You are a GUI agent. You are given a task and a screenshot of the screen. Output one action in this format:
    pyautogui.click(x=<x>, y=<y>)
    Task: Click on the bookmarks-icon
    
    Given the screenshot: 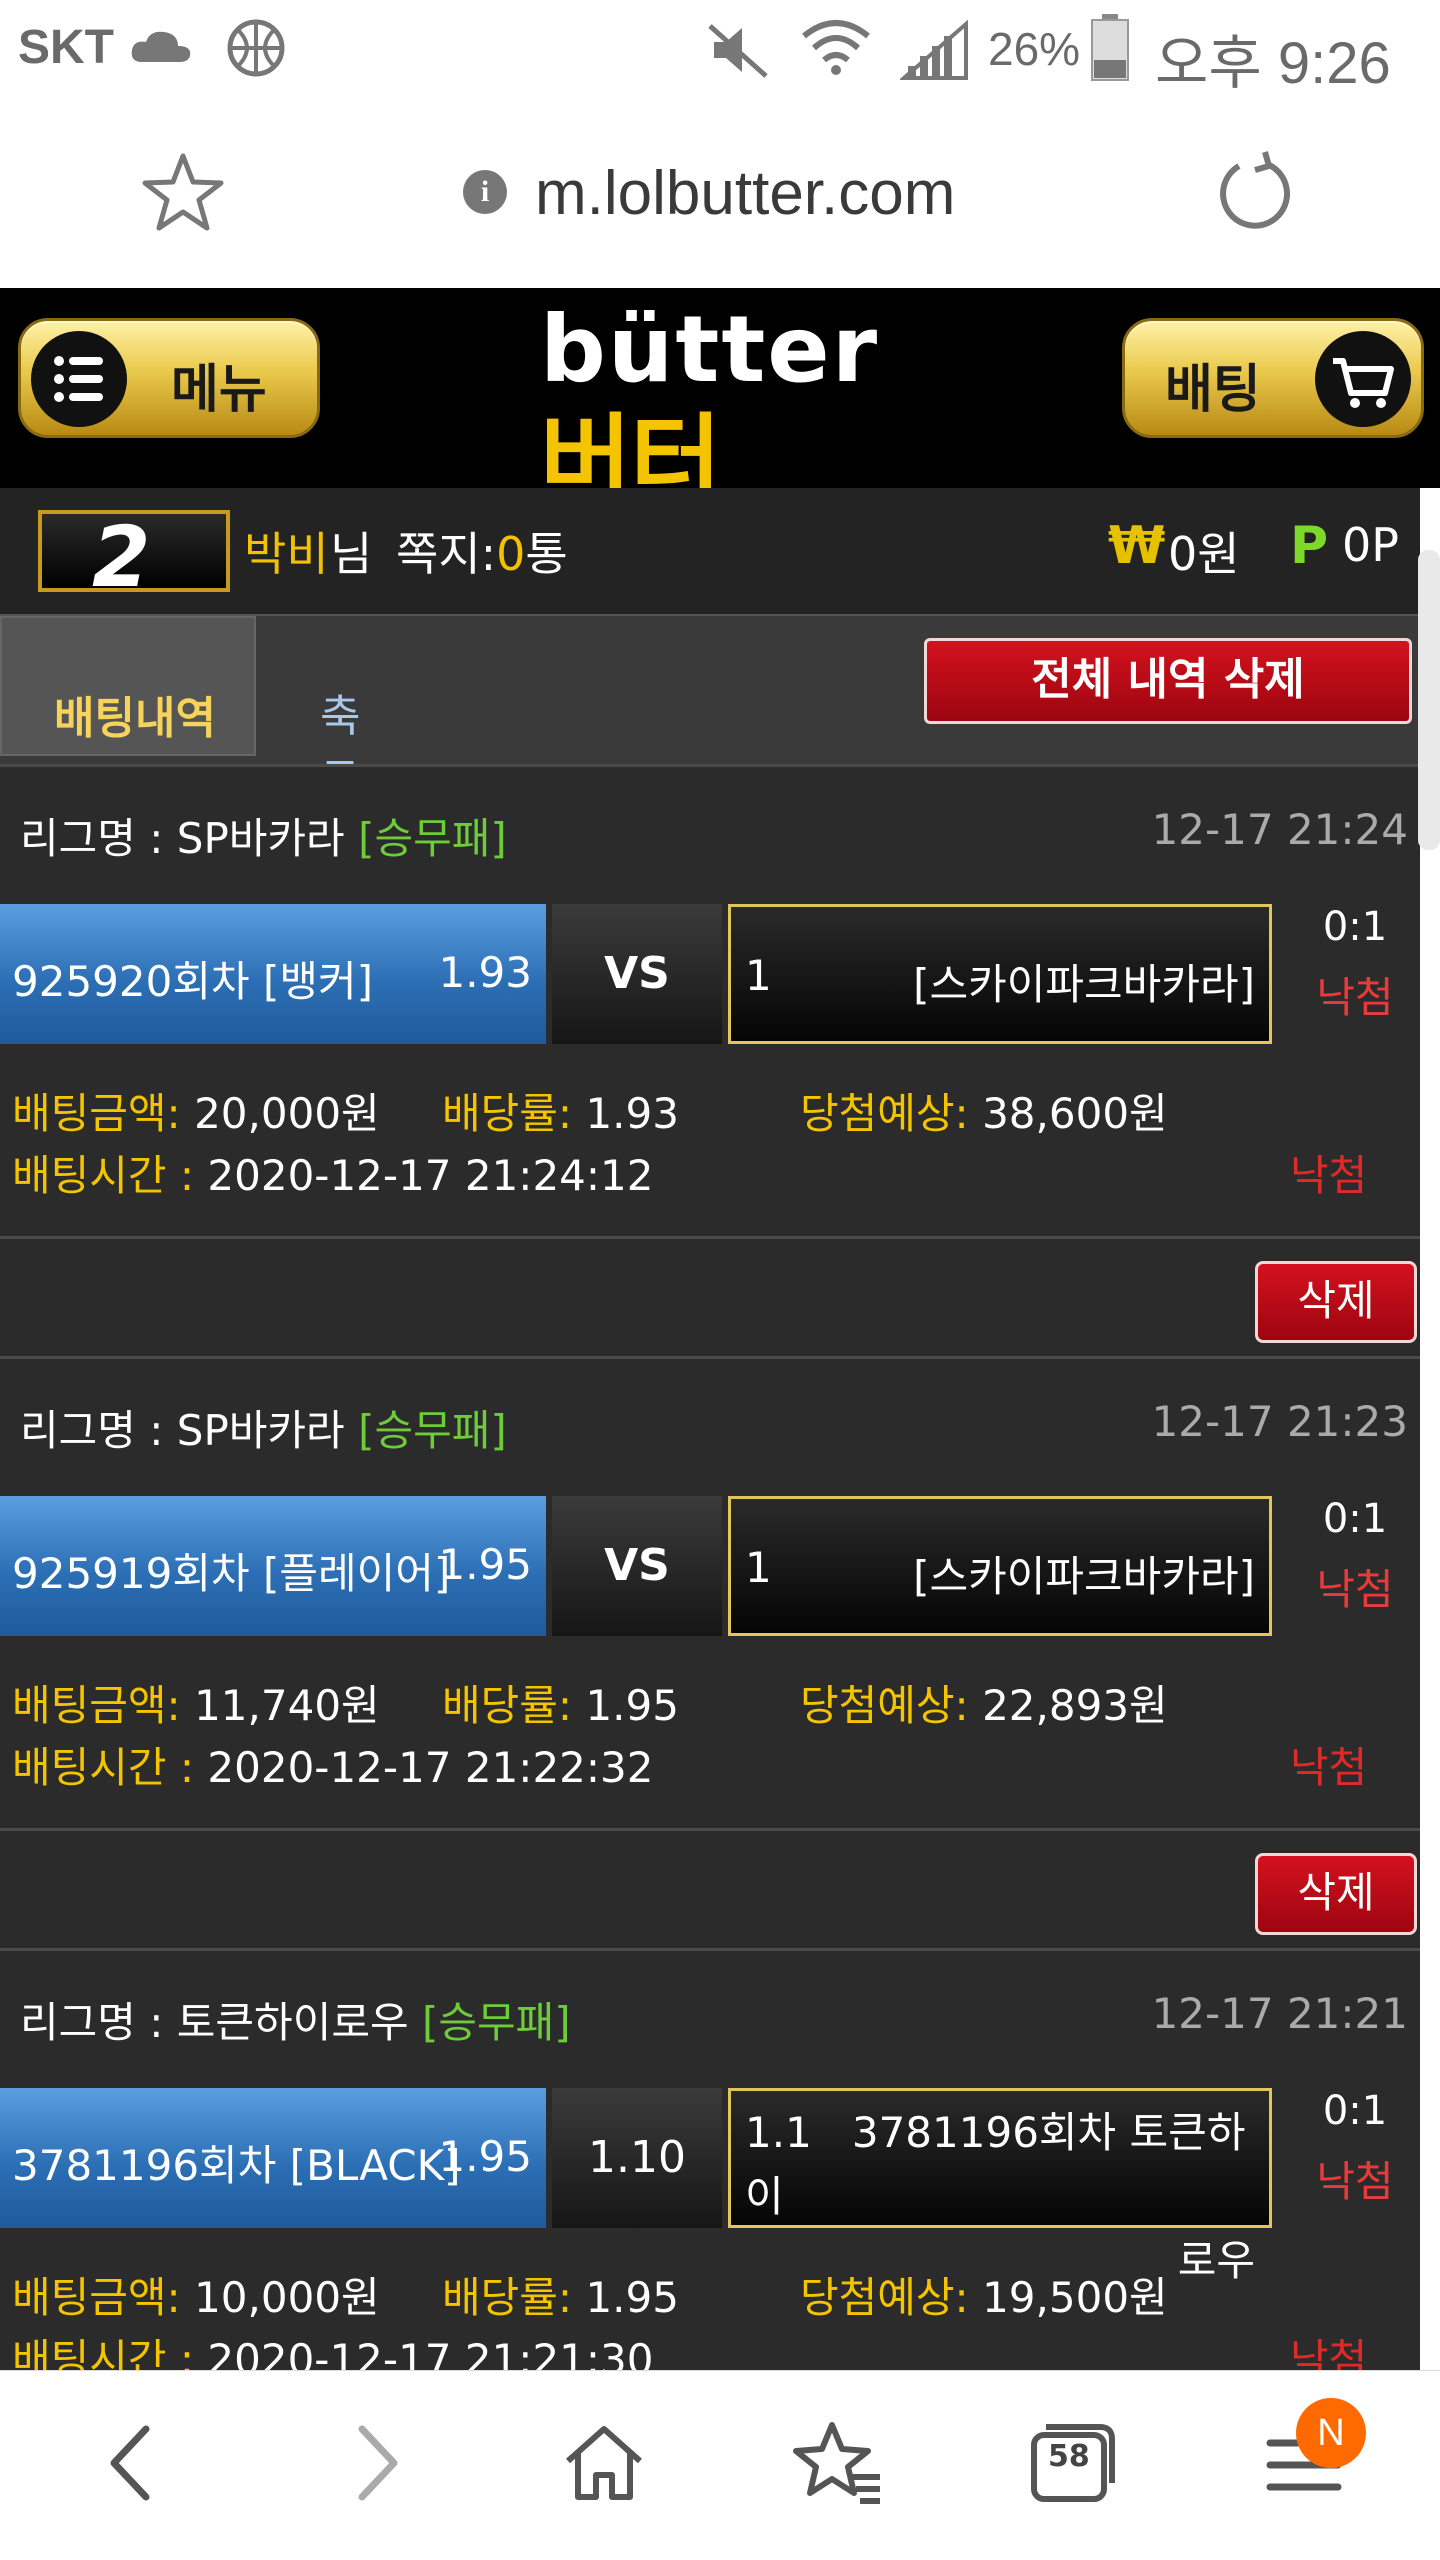 What is the action you would take?
    pyautogui.click(x=838, y=2463)
    